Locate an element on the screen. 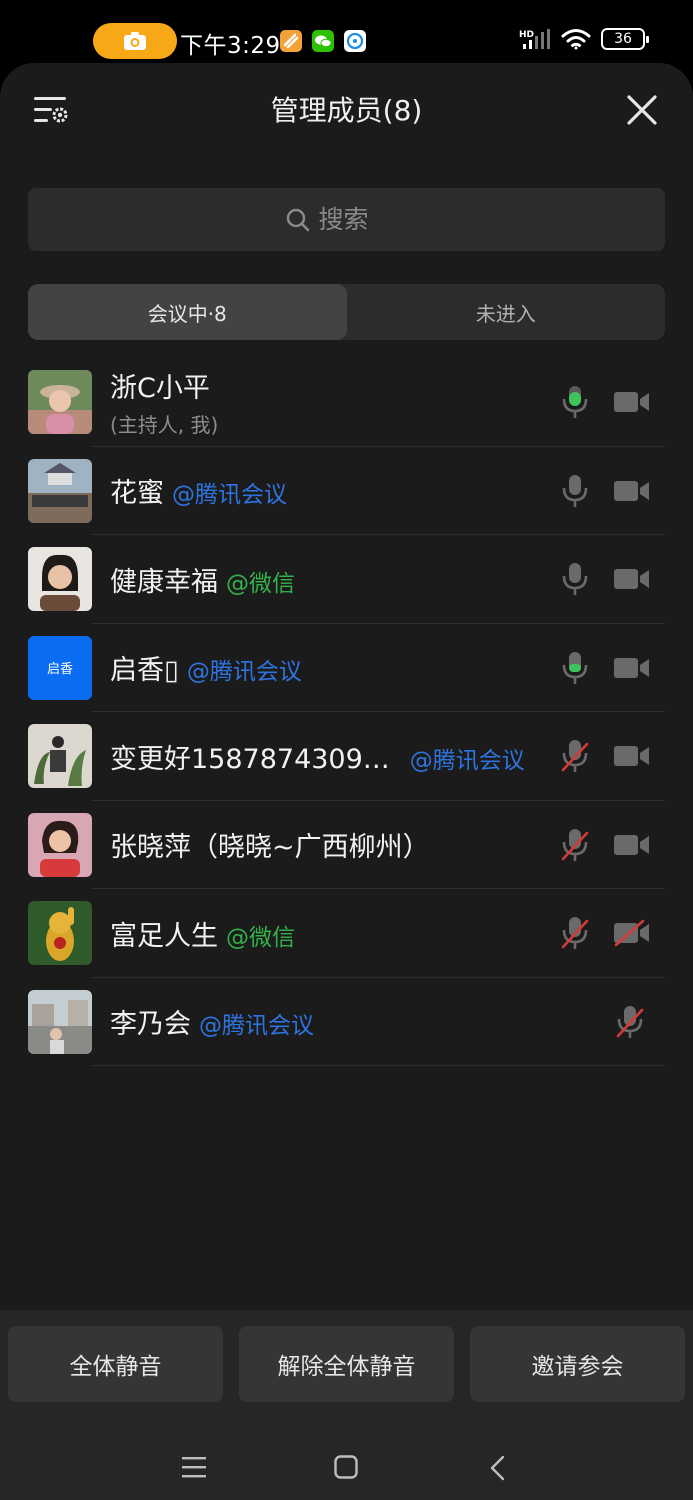 Image resolution: width=693 pixels, height=1500 pixels. chat-app-icon is located at coordinates (355, 41).